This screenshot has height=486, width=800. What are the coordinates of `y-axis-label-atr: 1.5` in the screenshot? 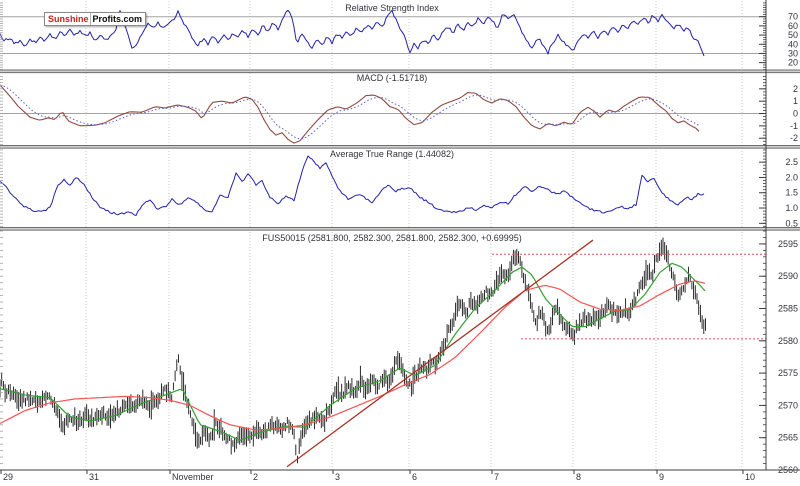 It's located at (791, 193).